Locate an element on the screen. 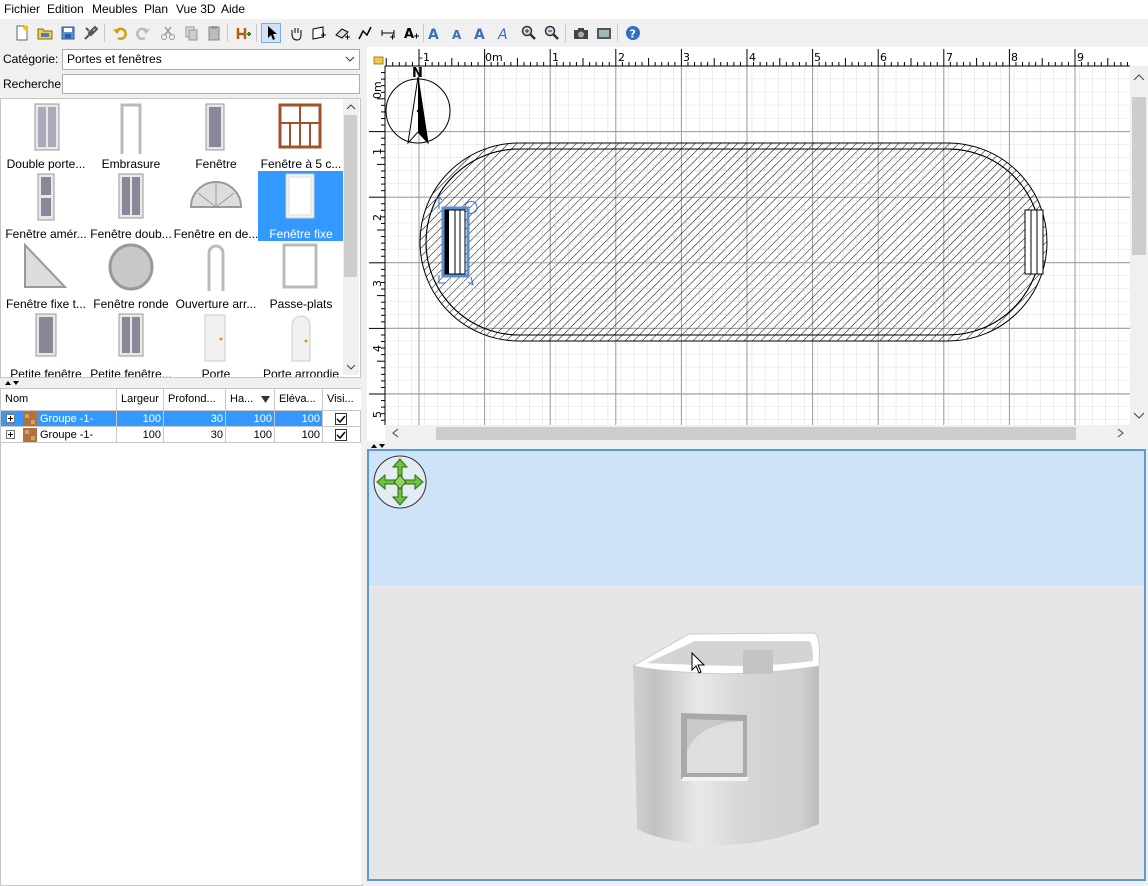  search-input is located at coordinates (211, 84).